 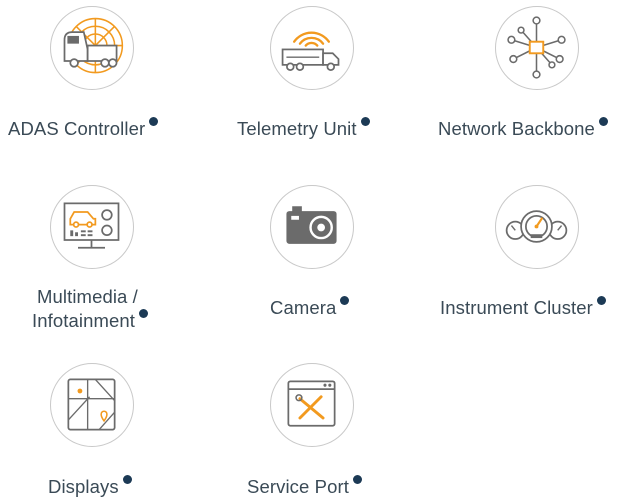 What do you see at coordinates (304, 486) in the screenshot?
I see `service-port-label: Service Port` at bounding box center [304, 486].